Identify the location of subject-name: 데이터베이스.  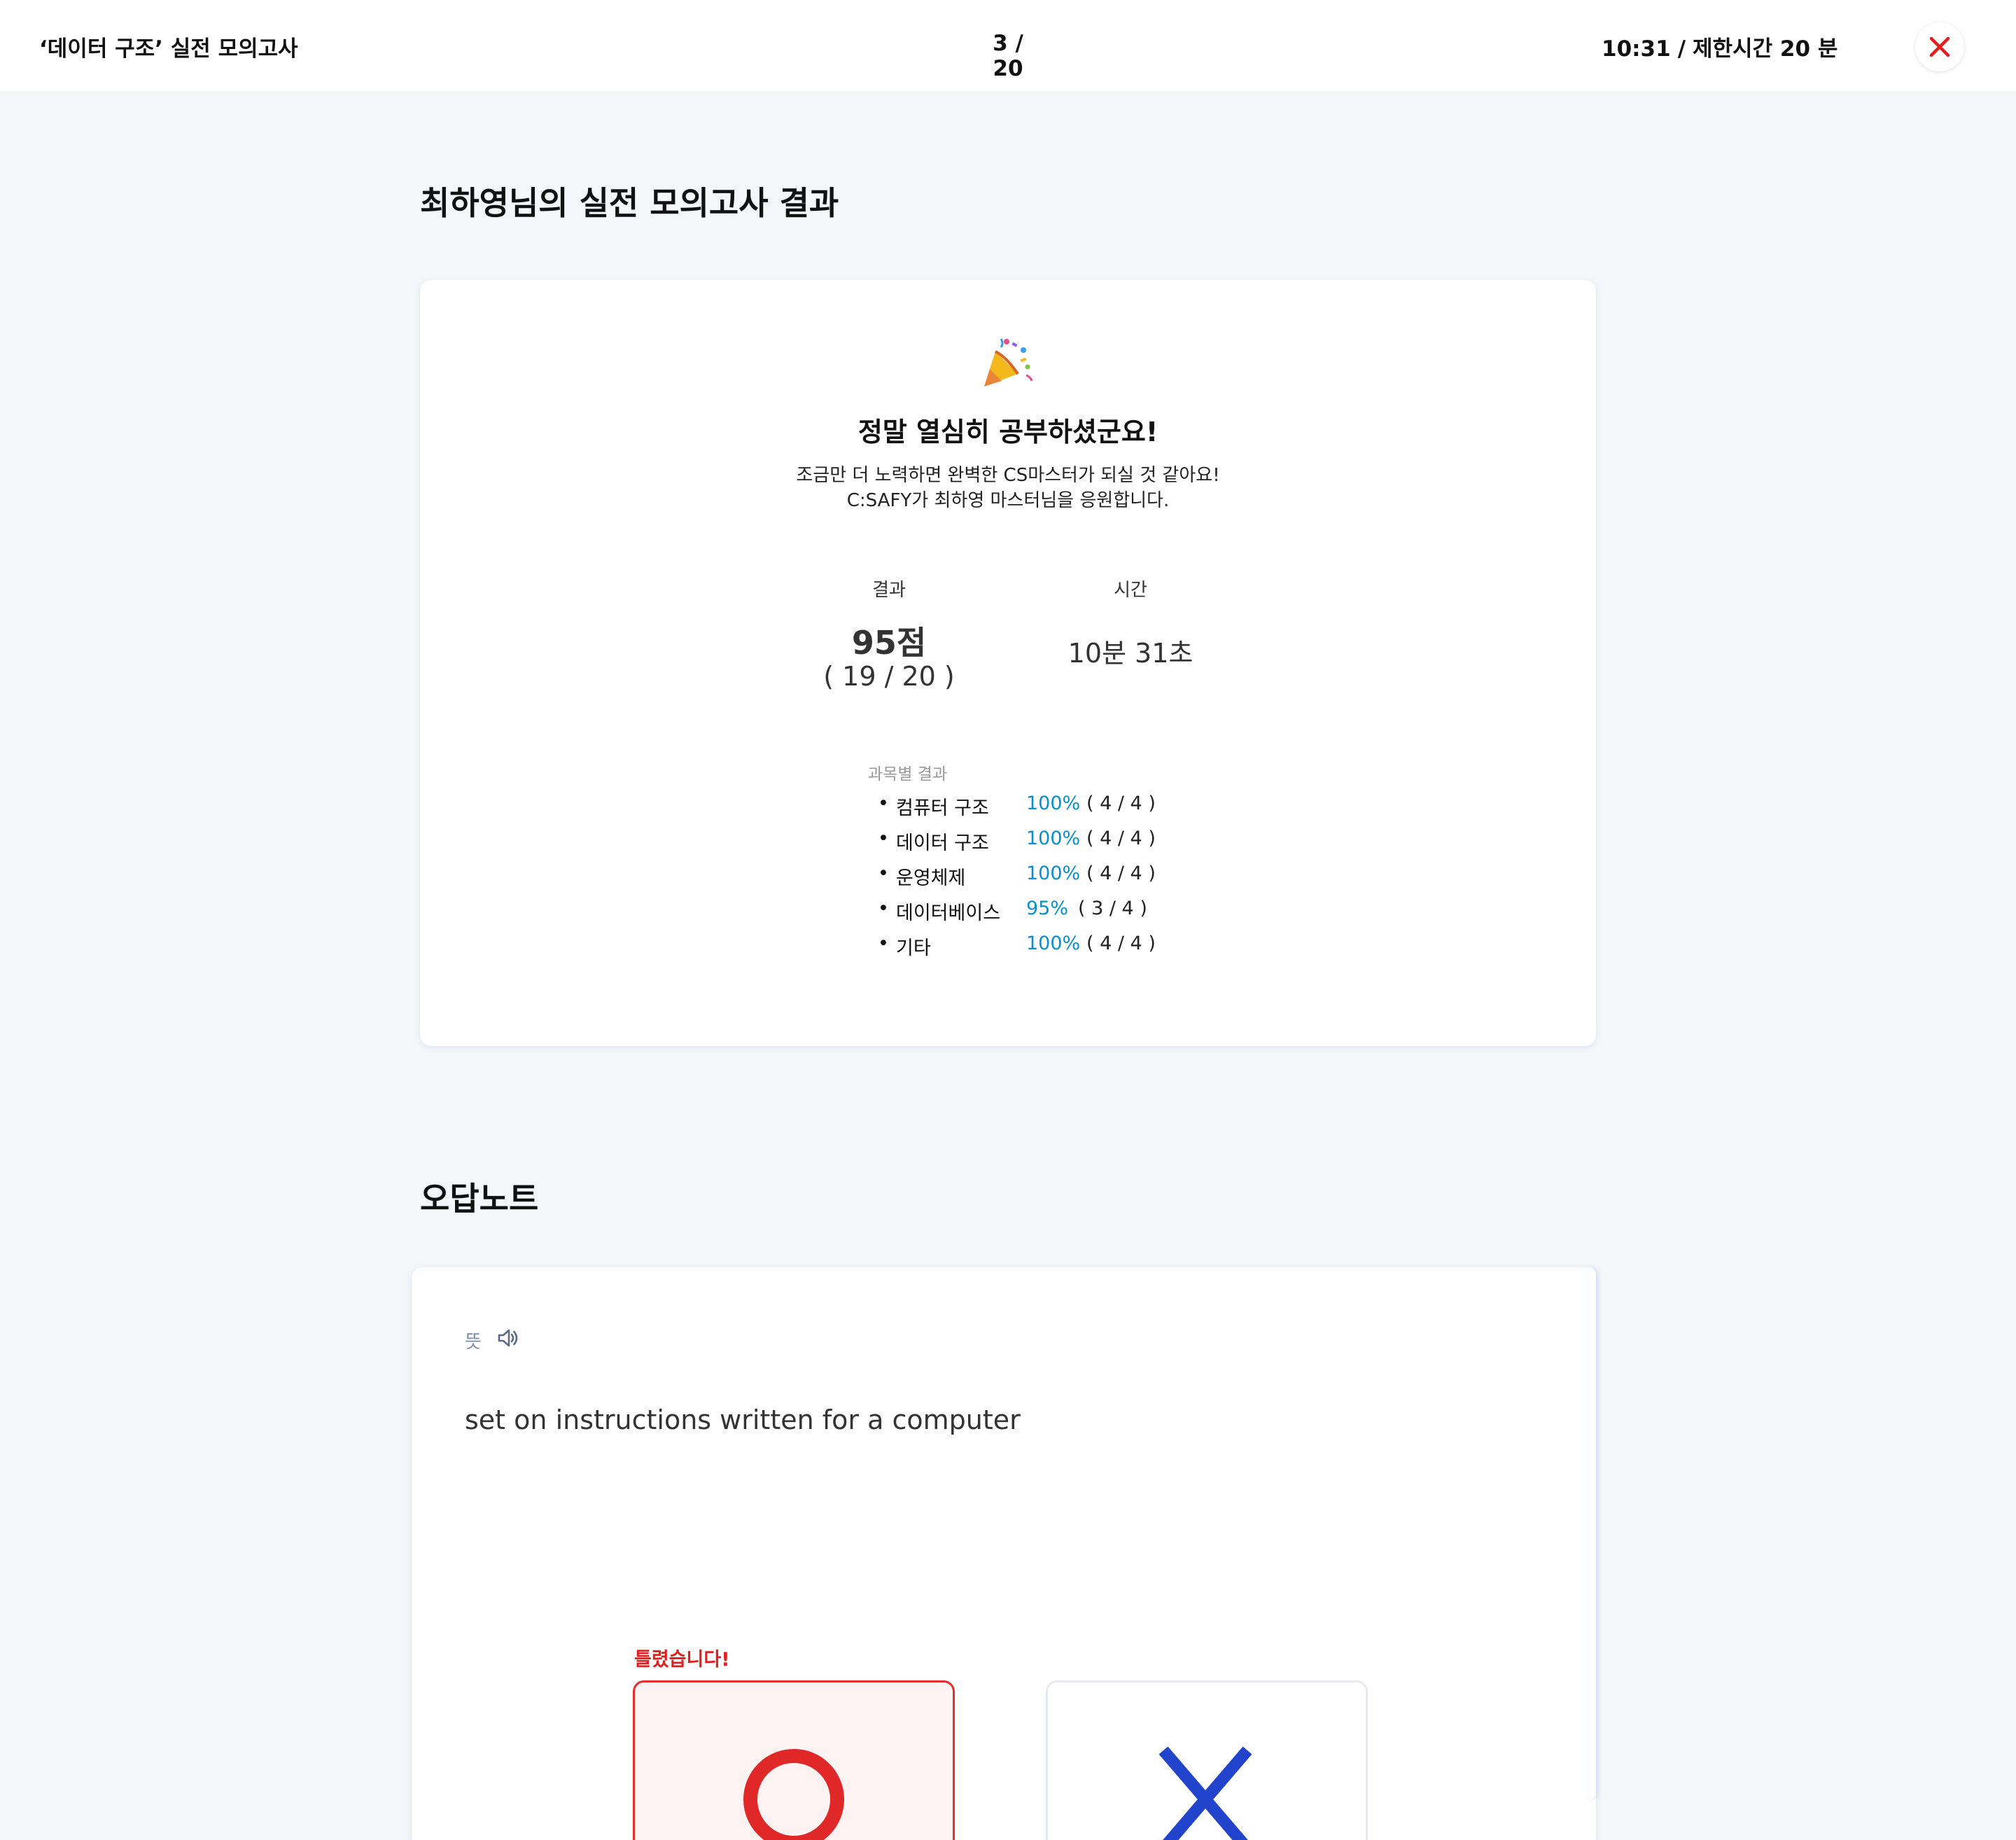
(948, 913).